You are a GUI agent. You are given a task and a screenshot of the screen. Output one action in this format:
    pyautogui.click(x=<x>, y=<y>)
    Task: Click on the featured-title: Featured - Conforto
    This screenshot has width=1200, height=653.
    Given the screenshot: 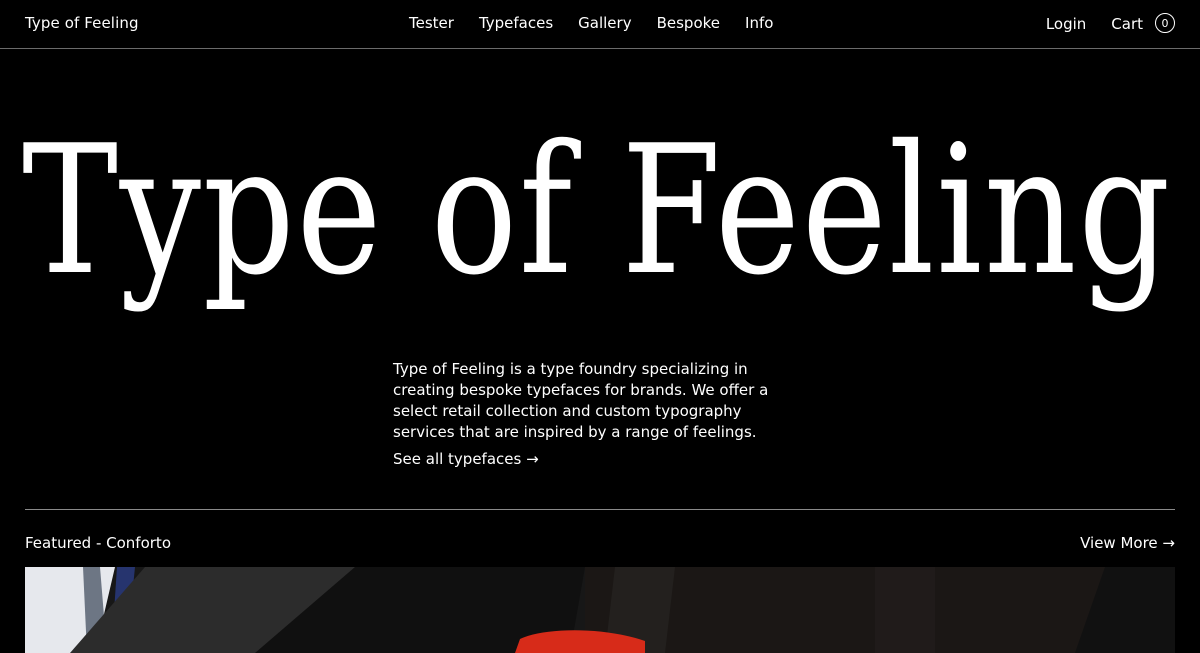 What is the action you would take?
    pyautogui.click(x=98, y=543)
    